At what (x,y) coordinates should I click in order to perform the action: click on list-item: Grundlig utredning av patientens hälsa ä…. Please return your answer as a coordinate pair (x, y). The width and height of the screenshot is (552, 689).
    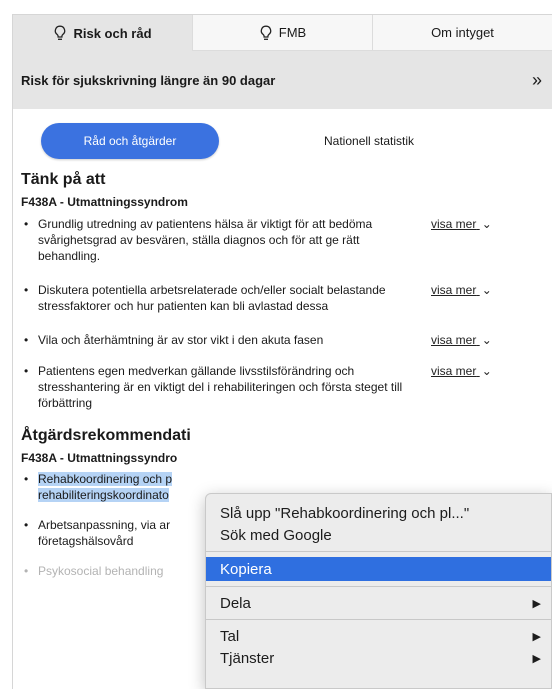
    Looking at the image, I should click on (286, 240).